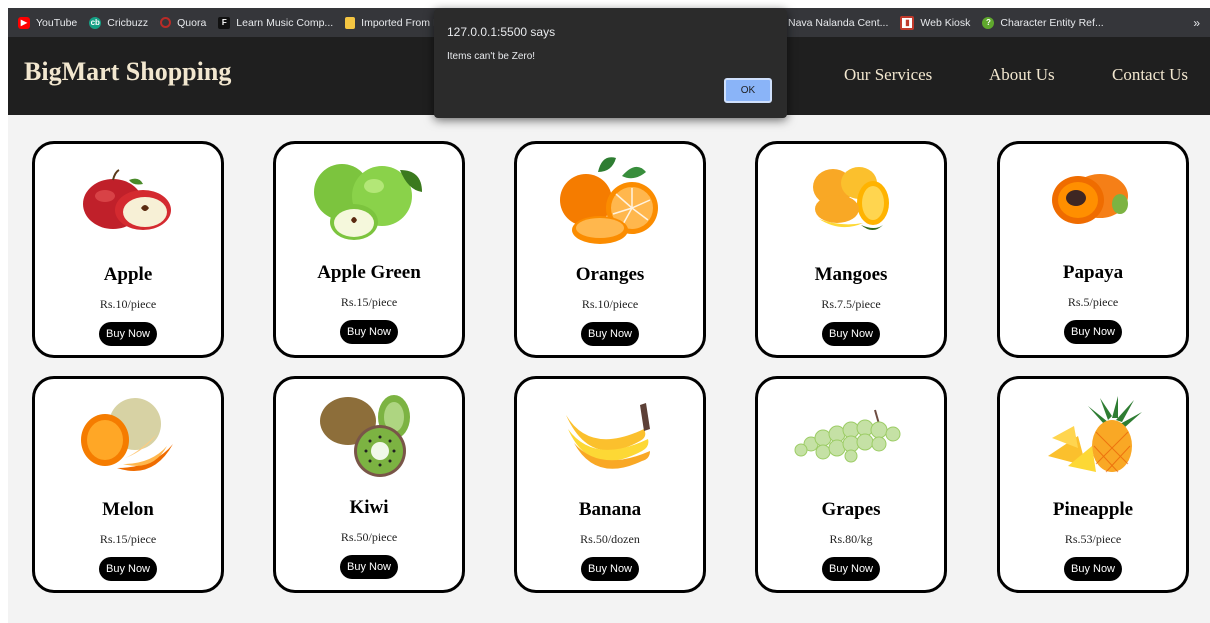  Describe the element at coordinates (610, 249) in the screenshot. I see `product-card-oranges: Oranges Rs.10/piece Buy Now` at that location.